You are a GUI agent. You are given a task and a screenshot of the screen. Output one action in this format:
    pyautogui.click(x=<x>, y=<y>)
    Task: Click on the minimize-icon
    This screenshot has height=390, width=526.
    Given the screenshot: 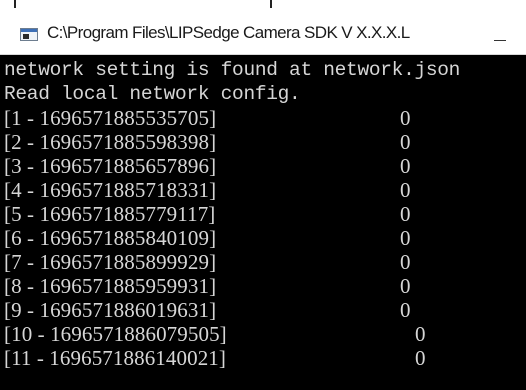 What is the action you would take?
    pyautogui.click(x=501, y=33)
    